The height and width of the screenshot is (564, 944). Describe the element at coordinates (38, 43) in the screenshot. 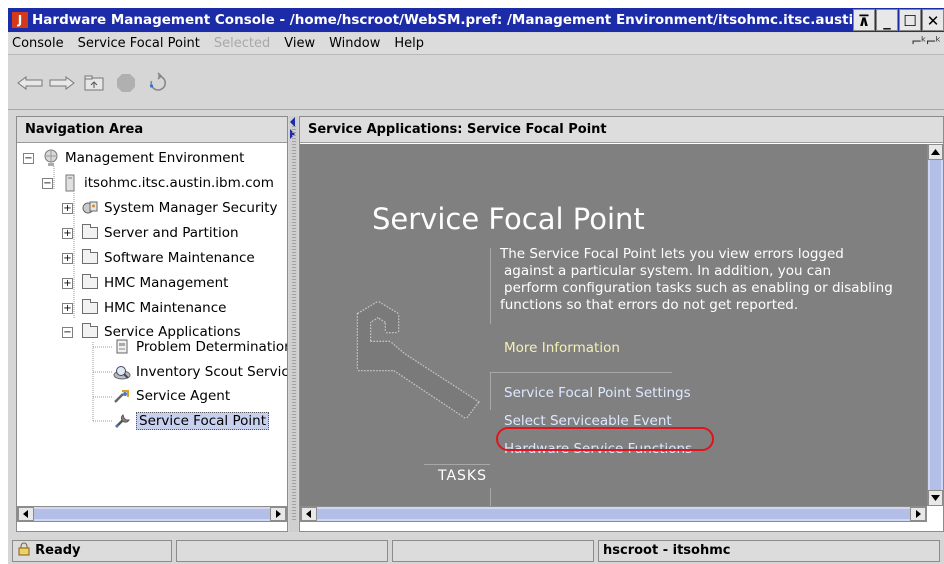

I see `menu-console: Console` at that location.